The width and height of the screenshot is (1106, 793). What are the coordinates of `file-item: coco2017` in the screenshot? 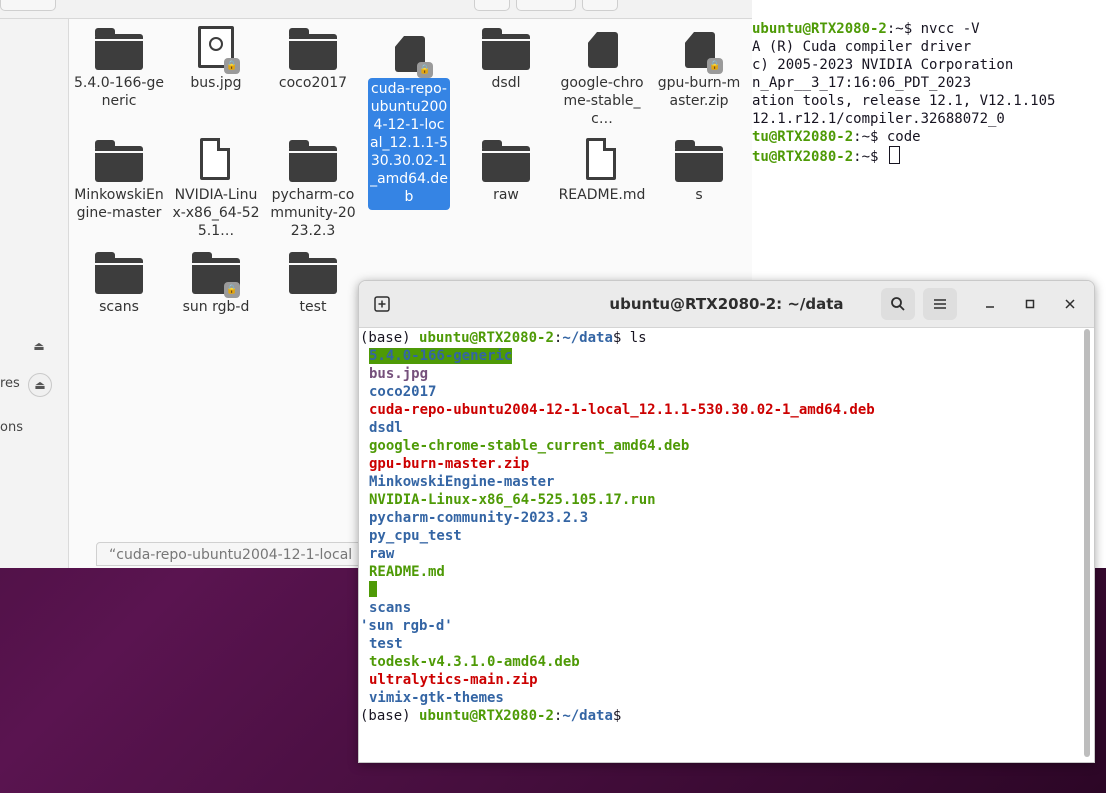 It's located at (313, 56).